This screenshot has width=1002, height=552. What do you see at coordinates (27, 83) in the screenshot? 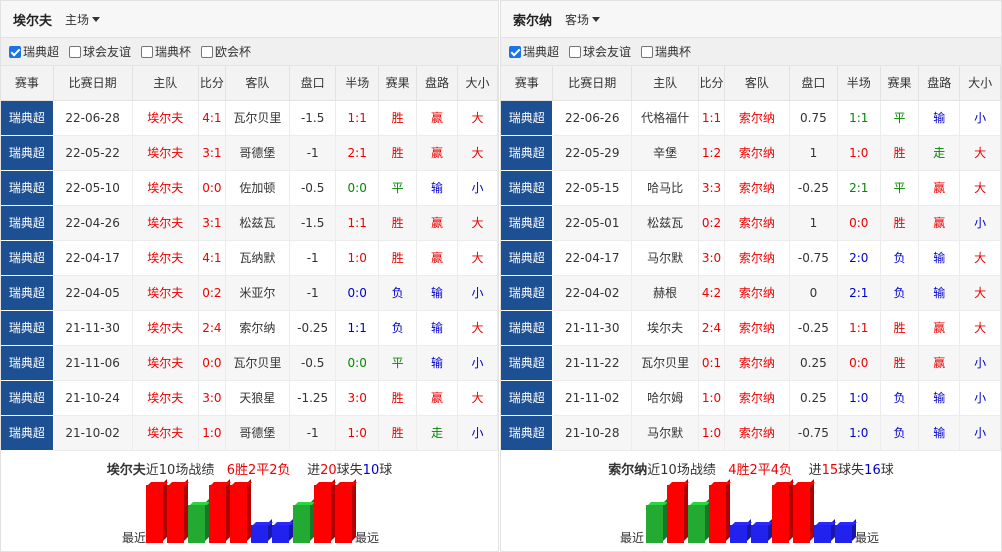
I see `column-header: 赛事` at bounding box center [27, 83].